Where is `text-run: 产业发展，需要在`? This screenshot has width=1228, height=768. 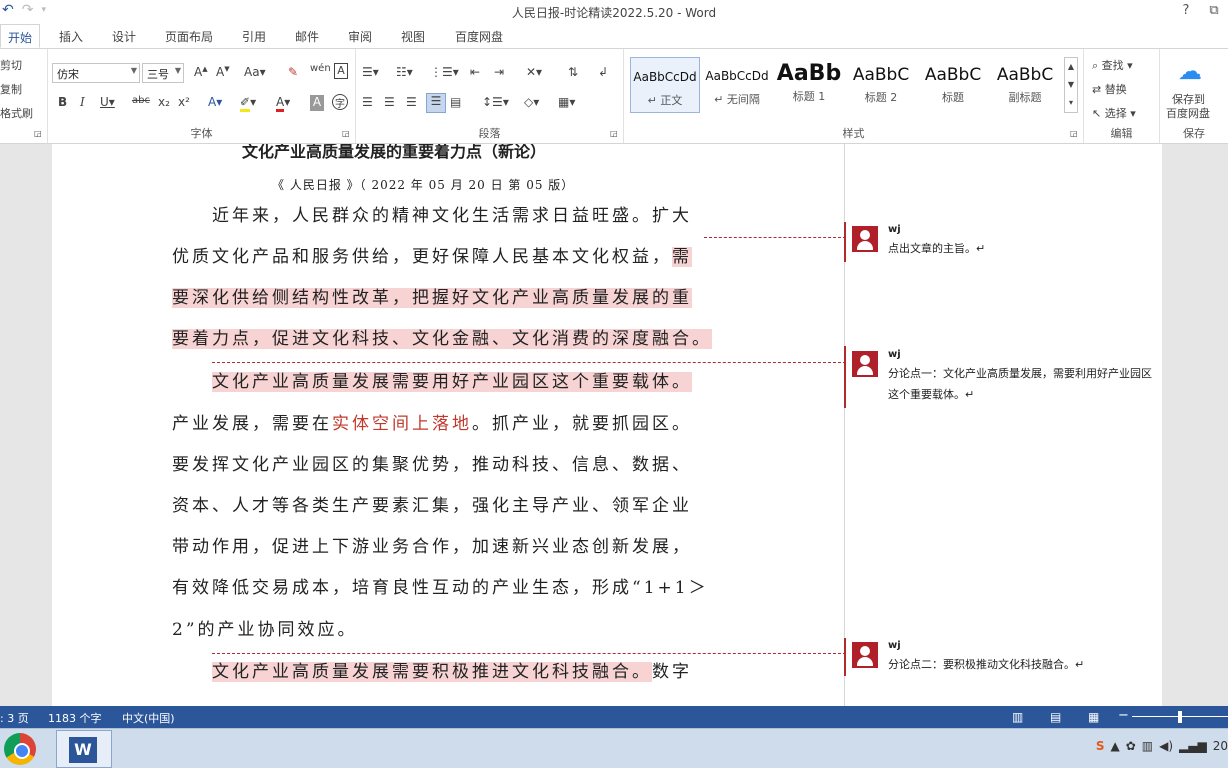 text-run: 产业发展，需要在 is located at coordinates (252, 424).